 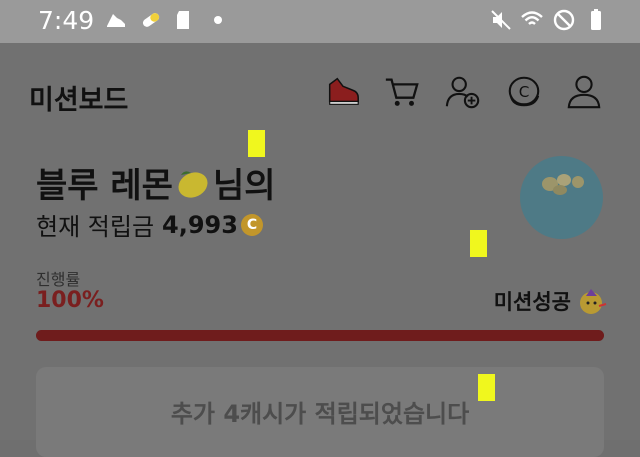 I want to click on wifi-icon, so click(x=532, y=18).